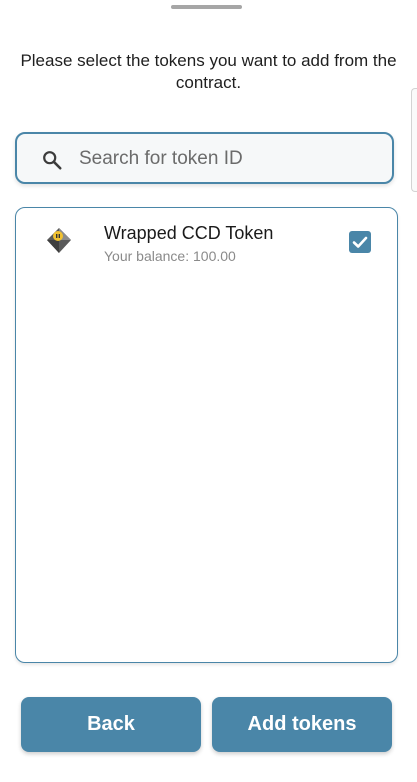 The width and height of the screenshot is (417, 782). What do you see at coordinates (59, 241) in the screenshot?
I see `wrapped-ccd-token-icon` at bounding box center [59, 241].